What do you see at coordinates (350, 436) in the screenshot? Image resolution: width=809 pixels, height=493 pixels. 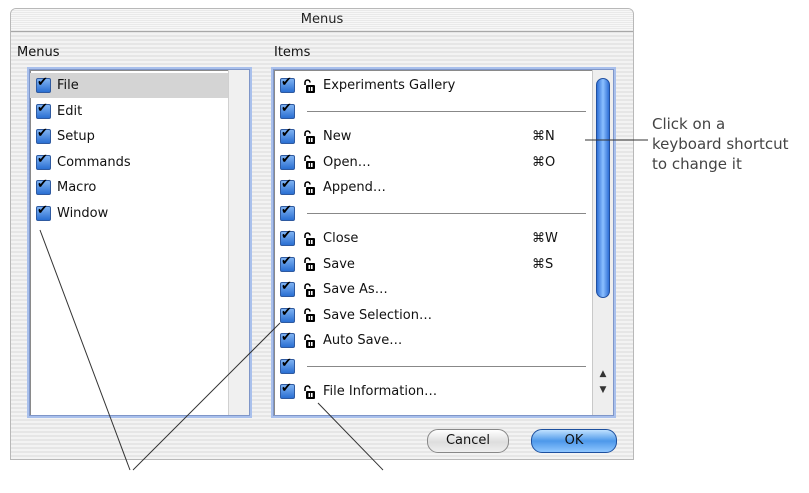 I see `lock-pointer` at bounding box center [350, 436].